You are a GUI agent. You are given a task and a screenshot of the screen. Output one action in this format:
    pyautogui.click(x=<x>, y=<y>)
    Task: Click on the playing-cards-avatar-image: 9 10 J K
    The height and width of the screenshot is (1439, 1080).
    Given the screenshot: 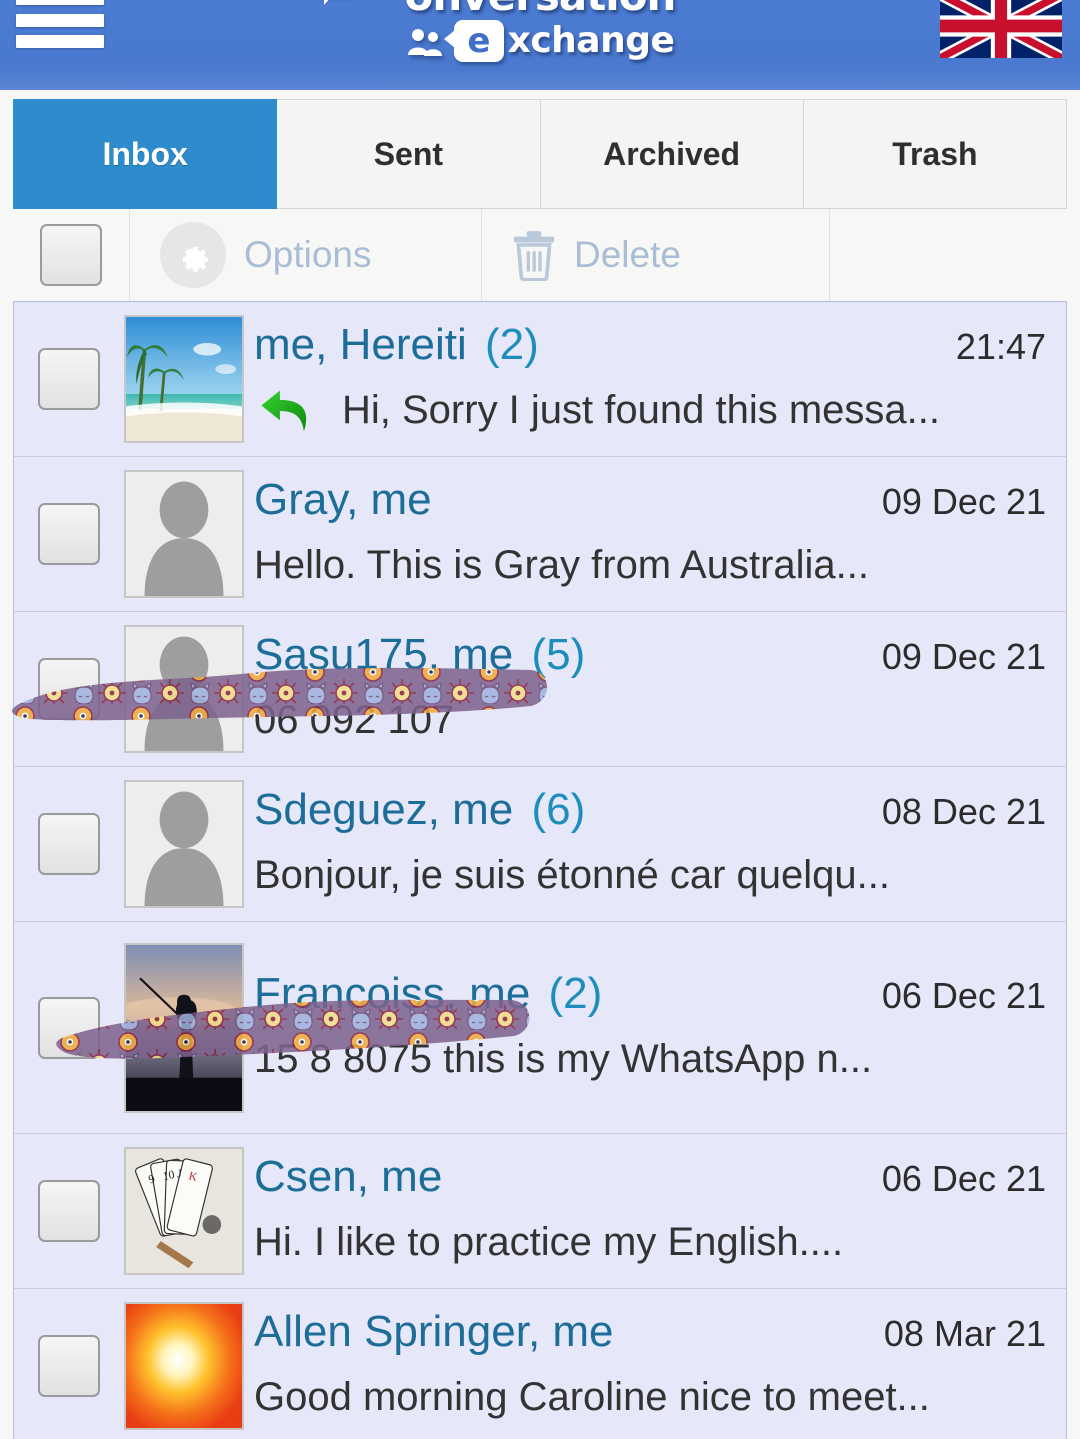 What is the action you would take?
    pyautogui.click(x=184, y=1211)
    